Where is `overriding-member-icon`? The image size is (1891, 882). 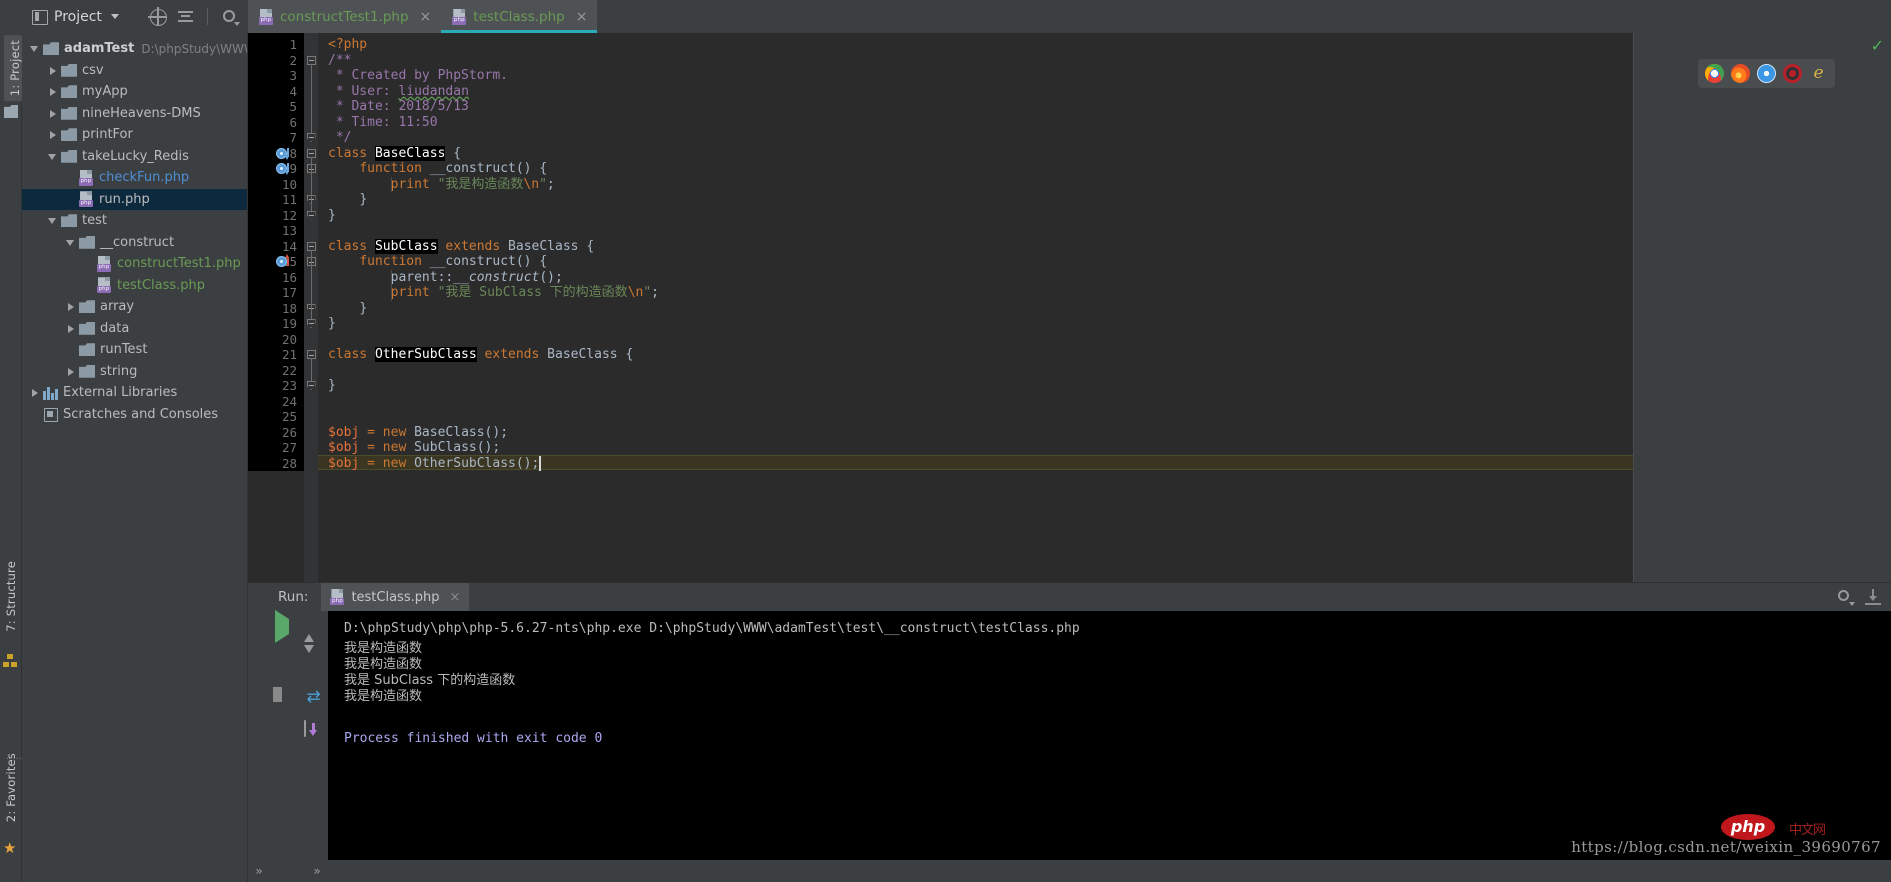
overriding-member-icon is located at coordinates (283, 261).